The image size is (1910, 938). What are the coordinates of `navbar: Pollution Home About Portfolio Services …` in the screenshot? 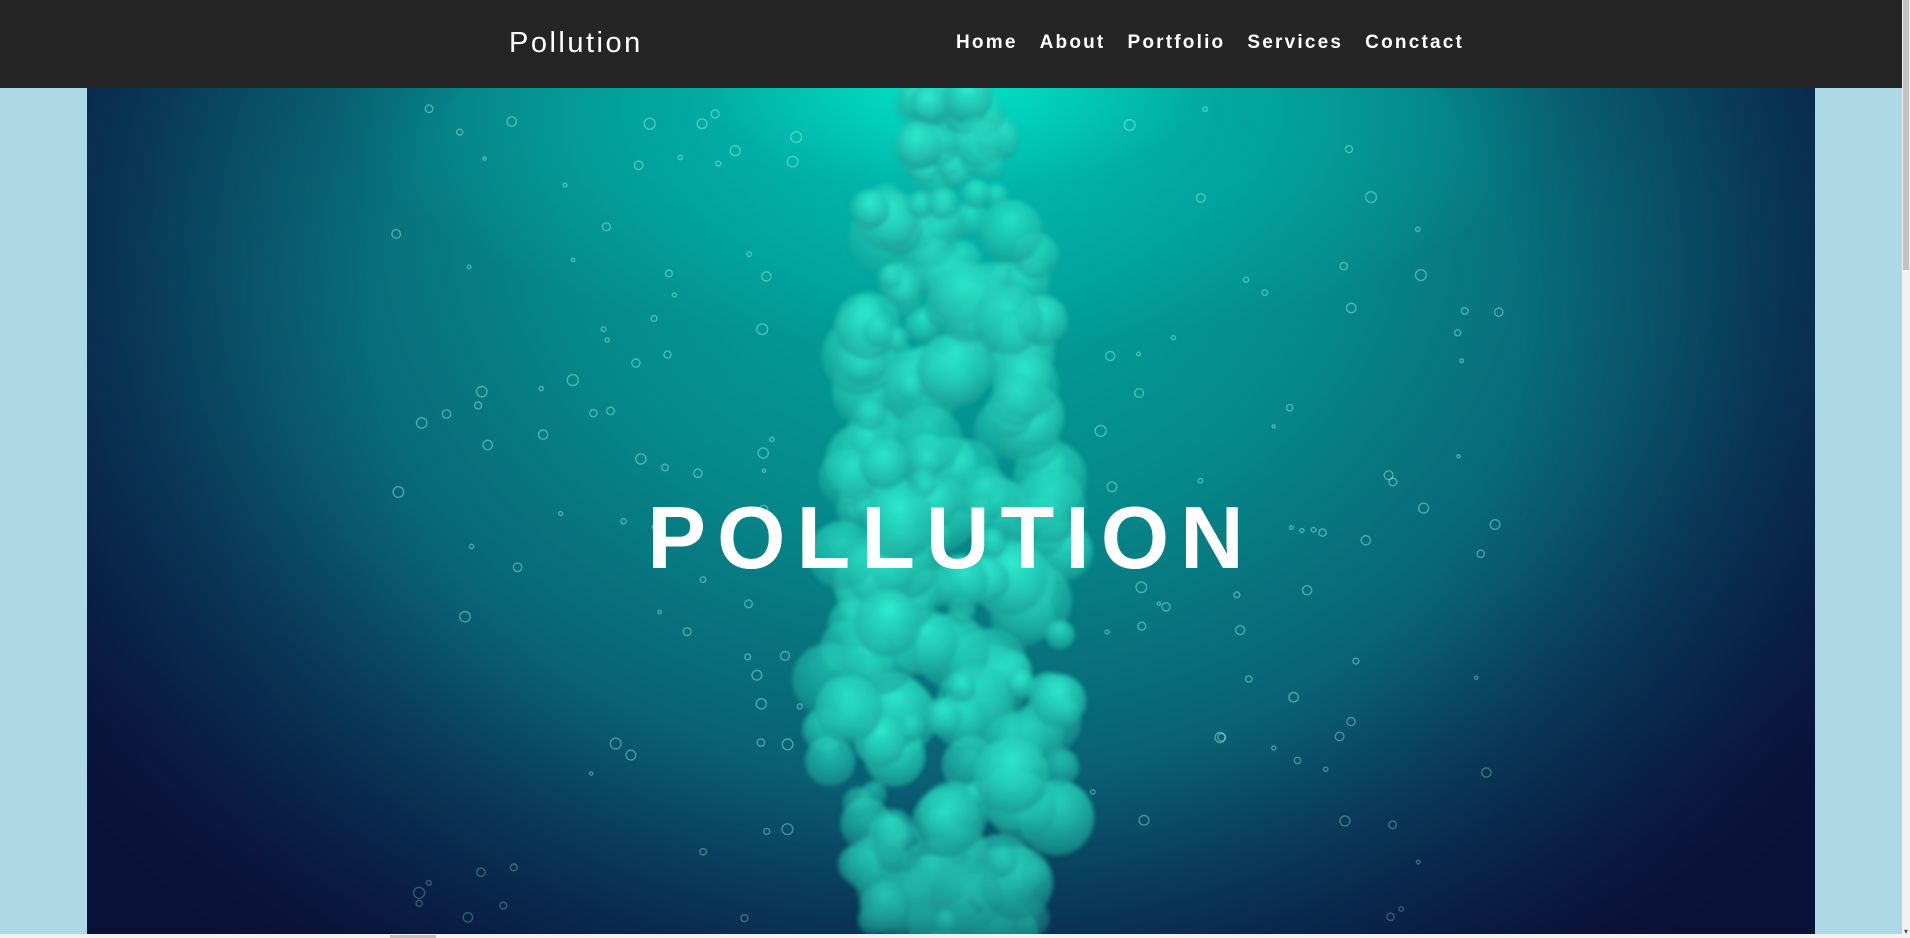 It's located at (951, 44).